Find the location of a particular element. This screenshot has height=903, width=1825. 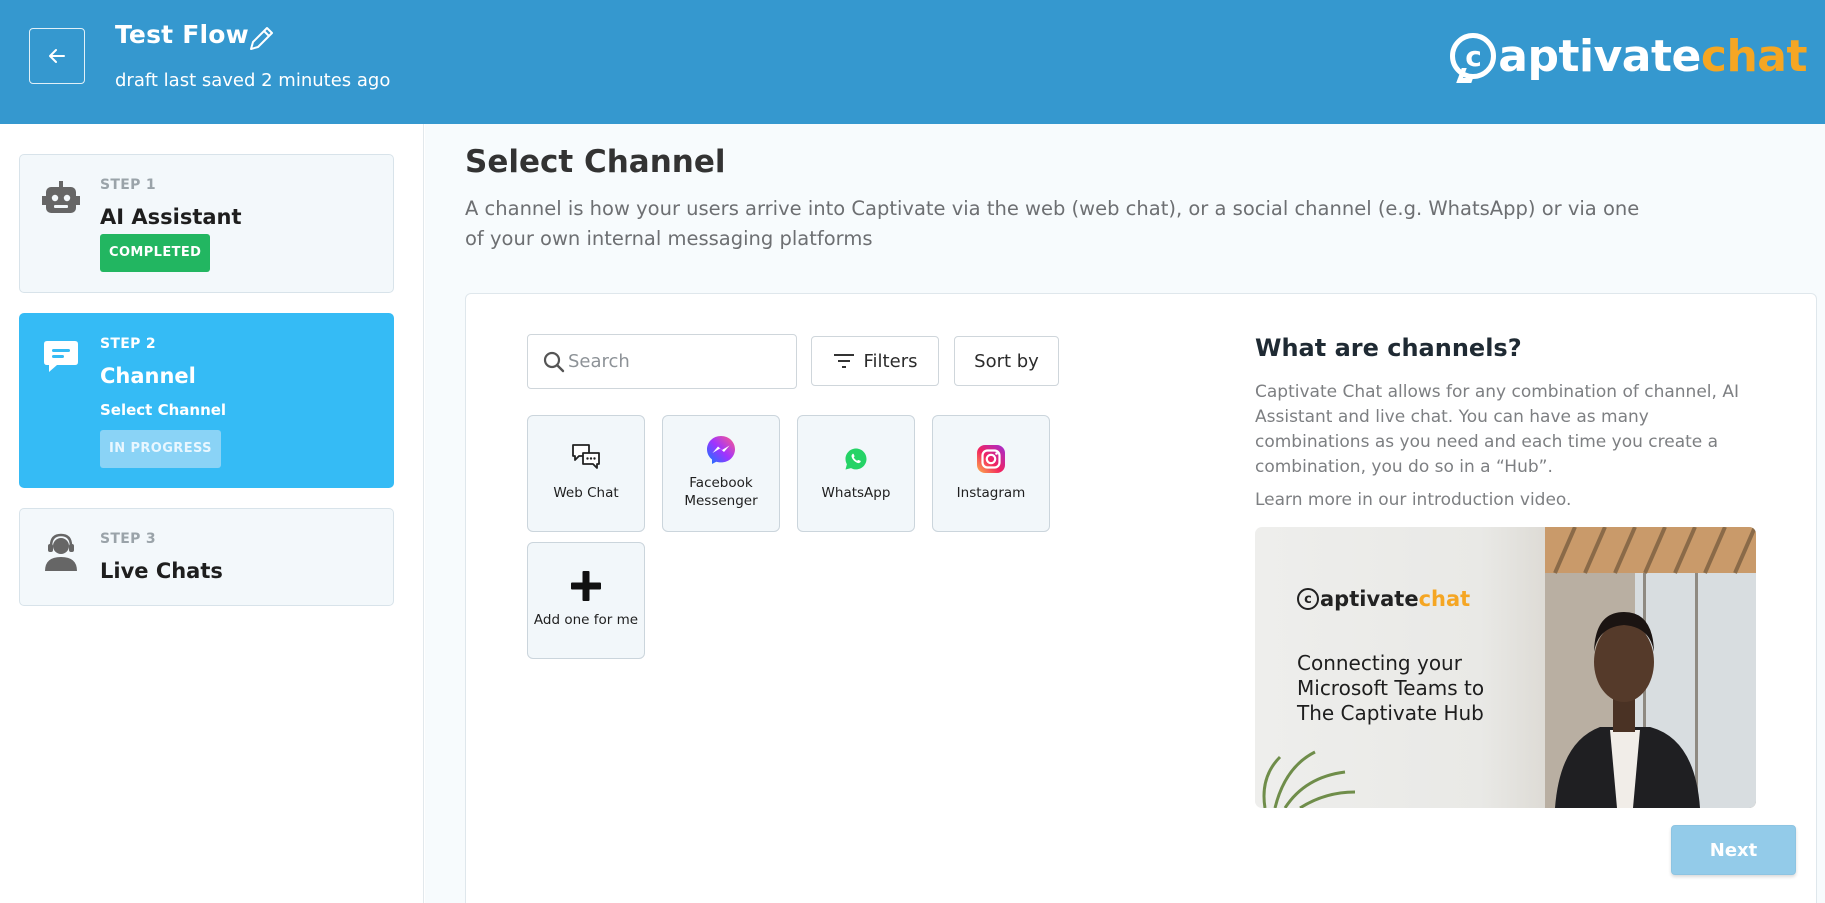

info-title: What are channels? is located at coordinates (1388, 348).